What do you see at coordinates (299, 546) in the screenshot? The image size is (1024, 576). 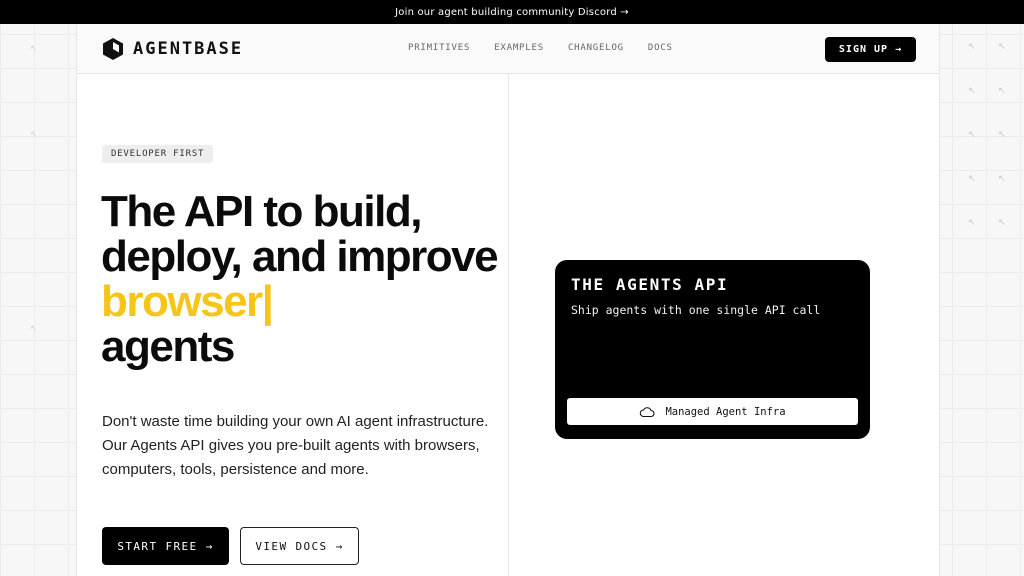 I see `view-docs-button: VIEW DOCS →` at bounding box center [299, 546].